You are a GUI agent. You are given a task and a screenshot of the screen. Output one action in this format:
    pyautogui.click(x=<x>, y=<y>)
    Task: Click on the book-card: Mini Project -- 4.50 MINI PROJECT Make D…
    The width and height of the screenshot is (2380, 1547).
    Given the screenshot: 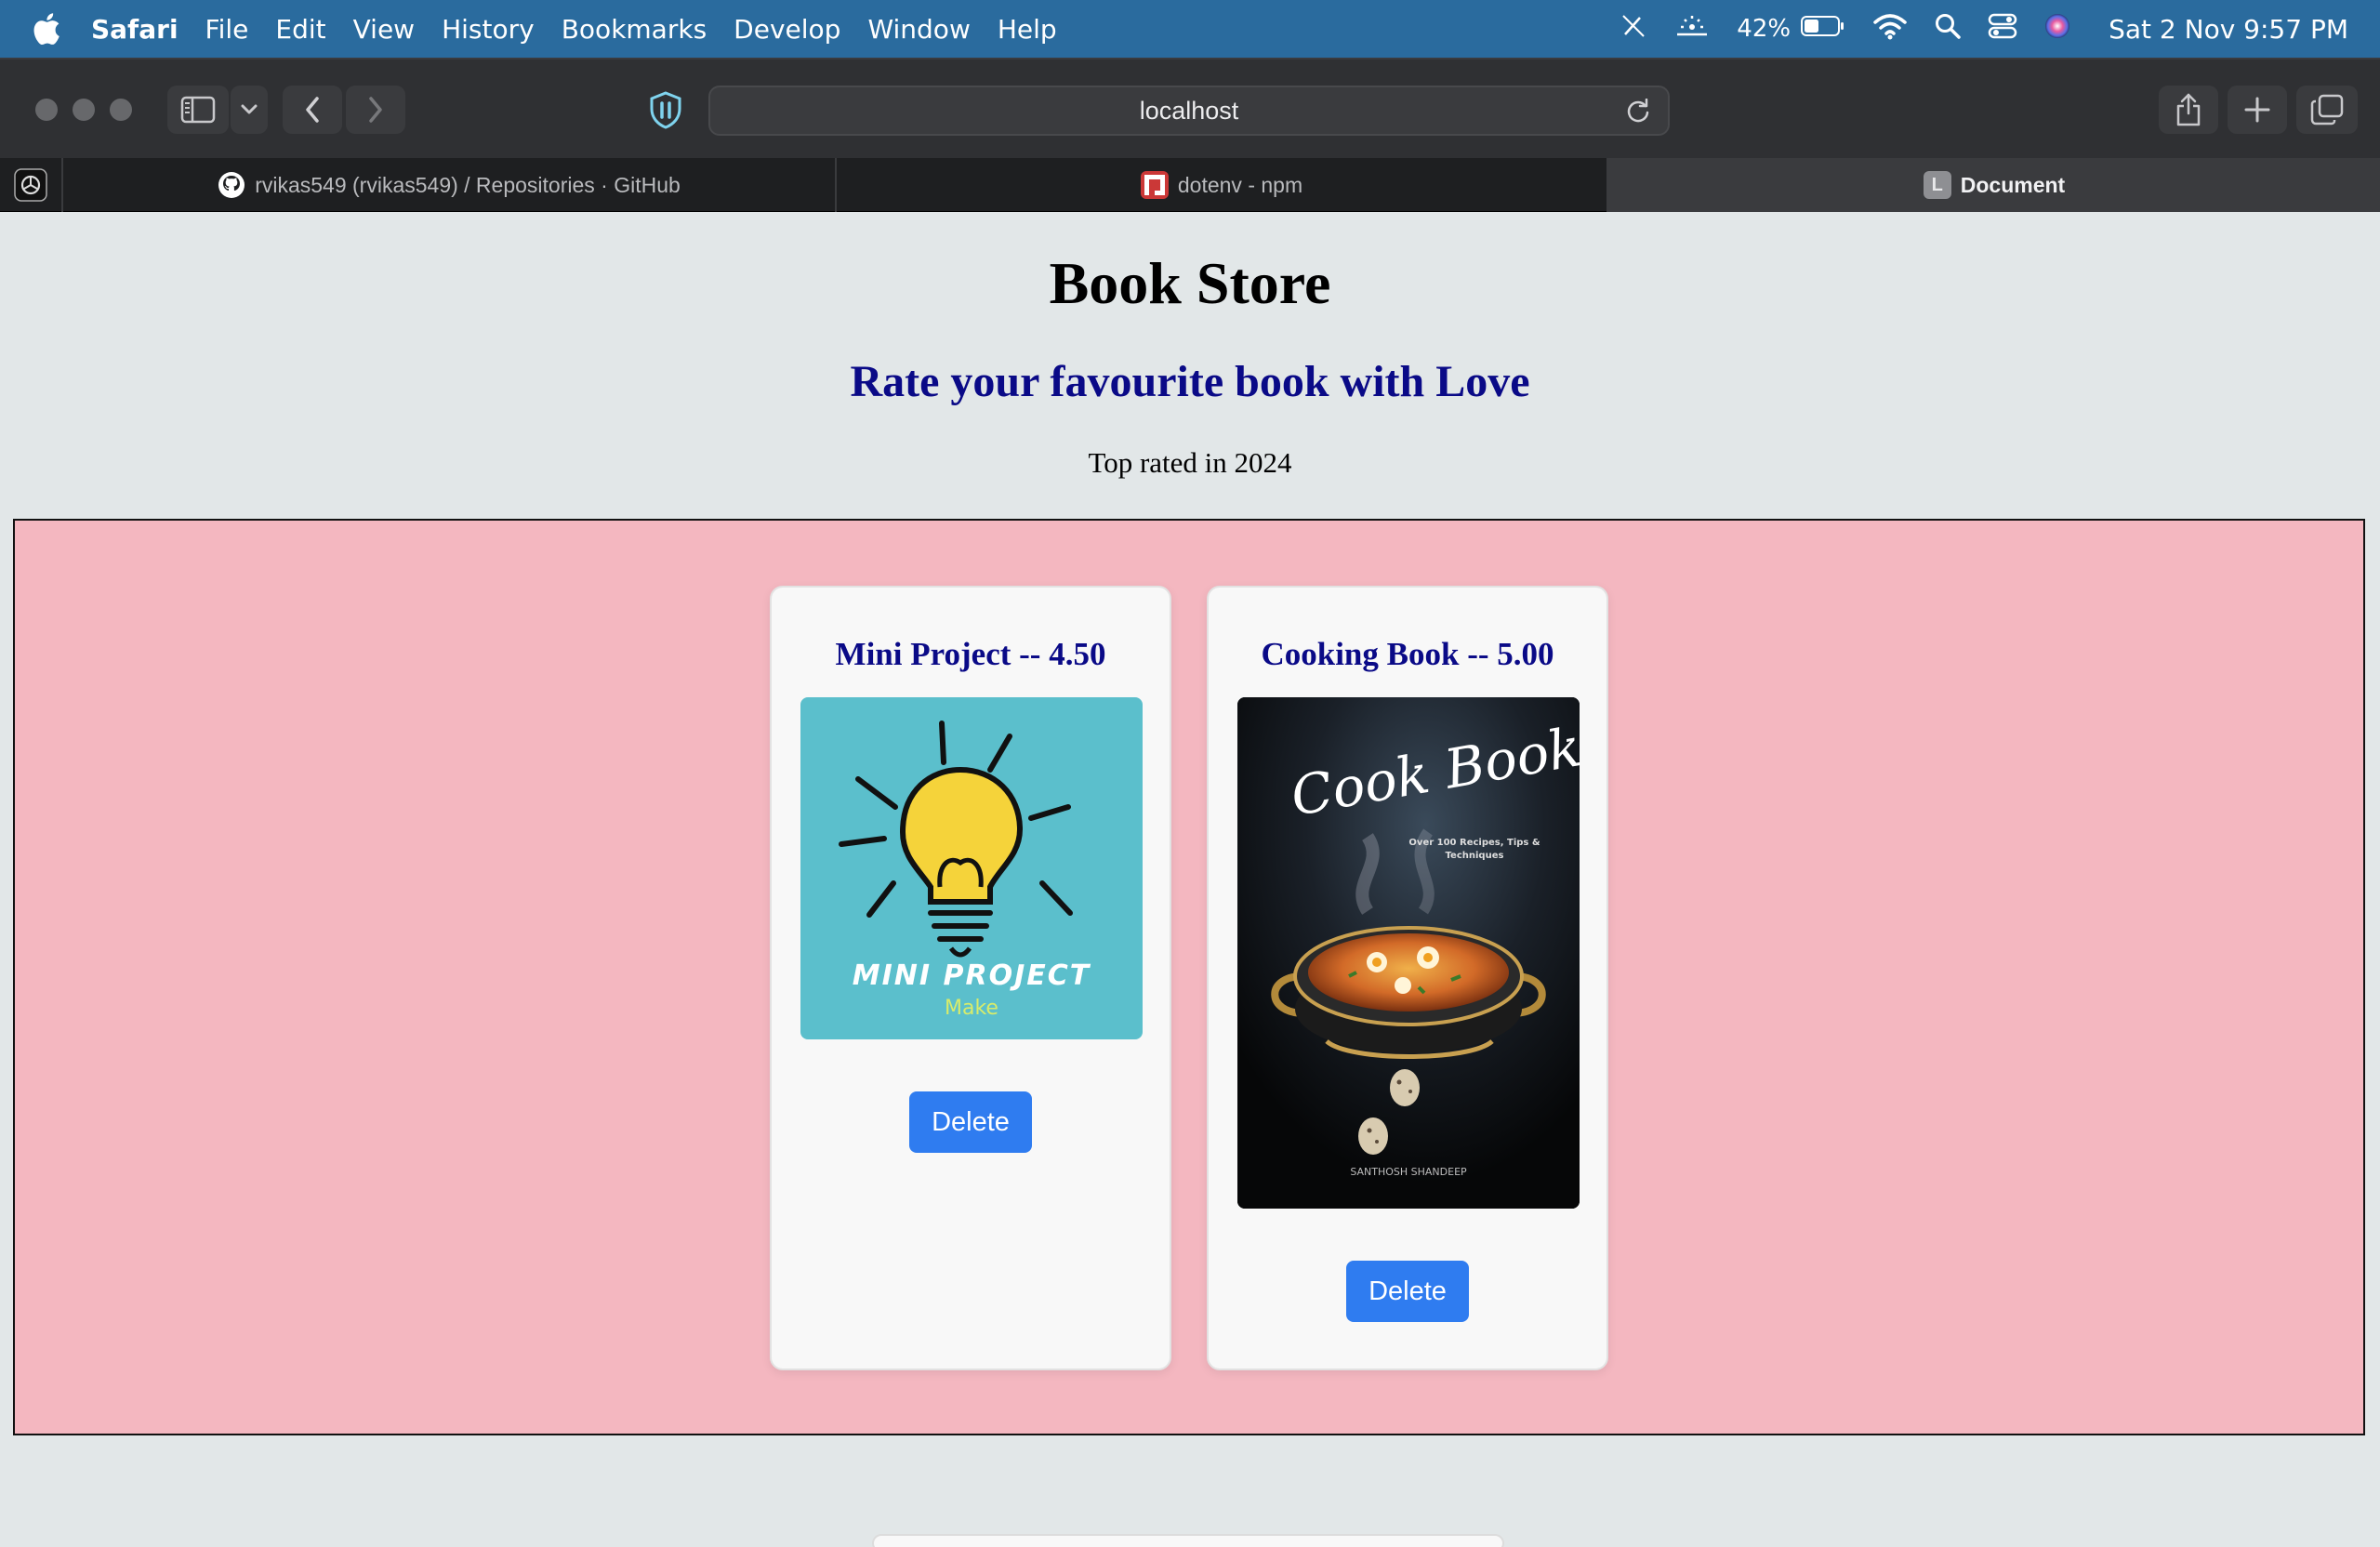 What is the action you would take?
    pyautogui.click(x=970, y=978)
    